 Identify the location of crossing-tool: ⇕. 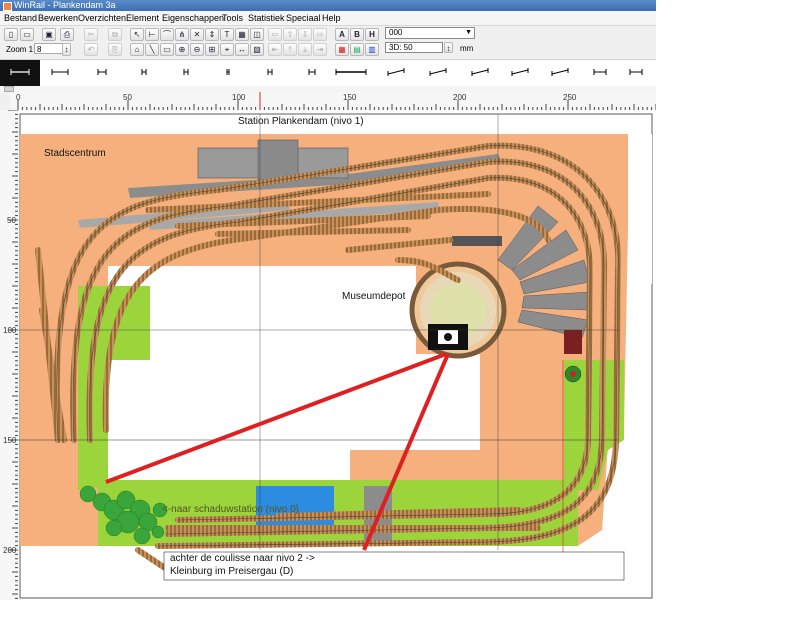
(212, 34).